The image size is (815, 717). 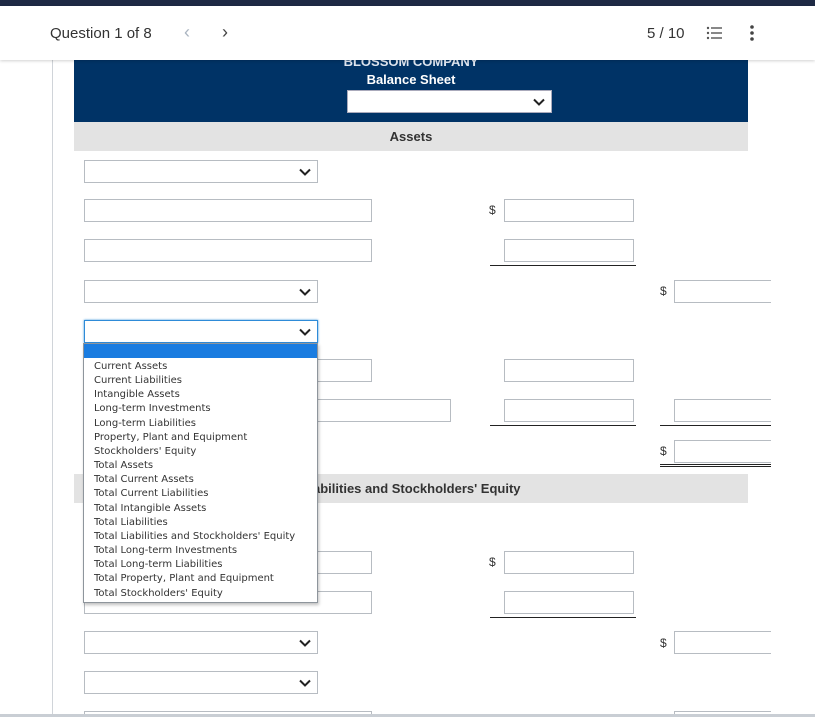 What do you see at coordinates (200, 351) in the screenshot?
I see `dropdown-blank-option` at bounding box center [200, 351].